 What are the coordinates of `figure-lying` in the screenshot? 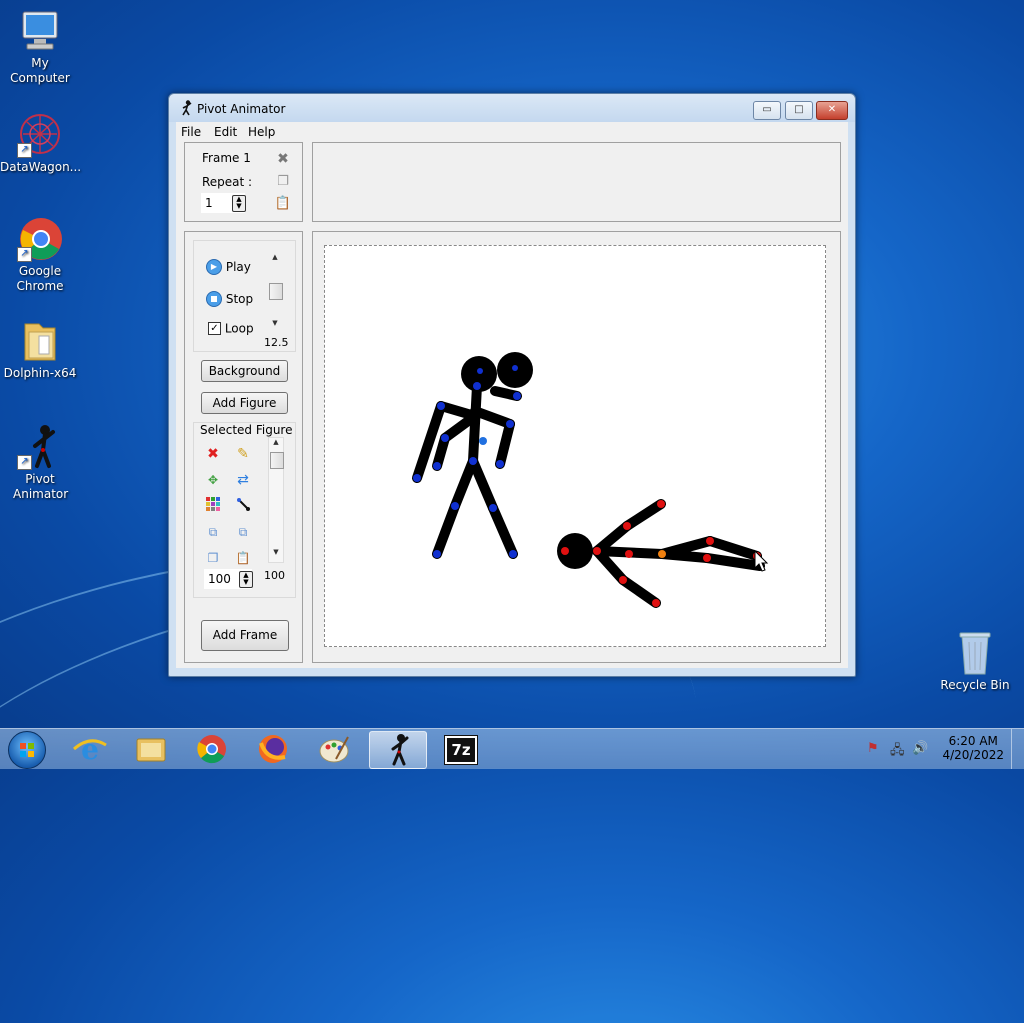 It's located at (678, 553).